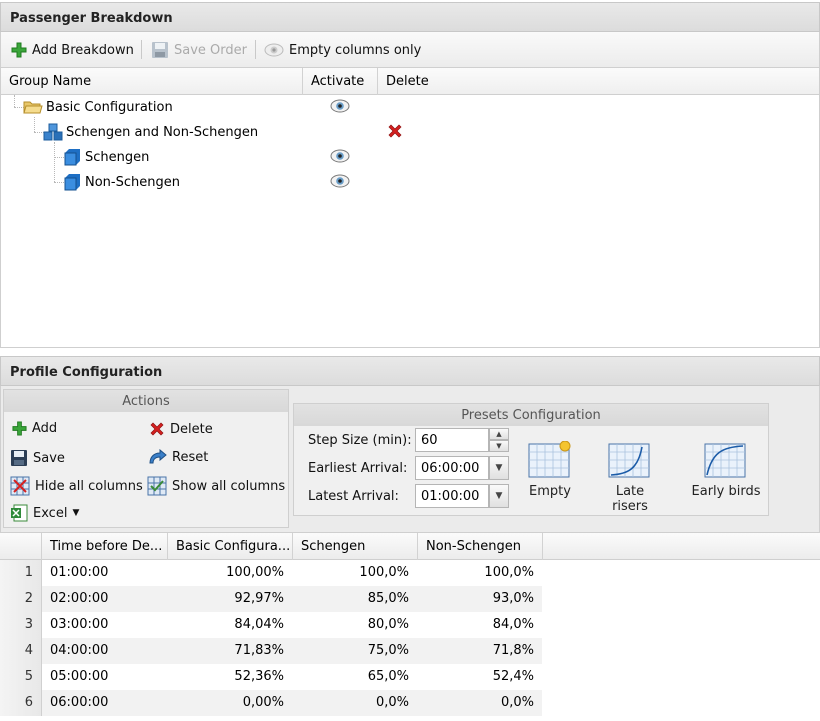  I want to click on cell-basic-configuration: 52,36%, so click(259, 676).